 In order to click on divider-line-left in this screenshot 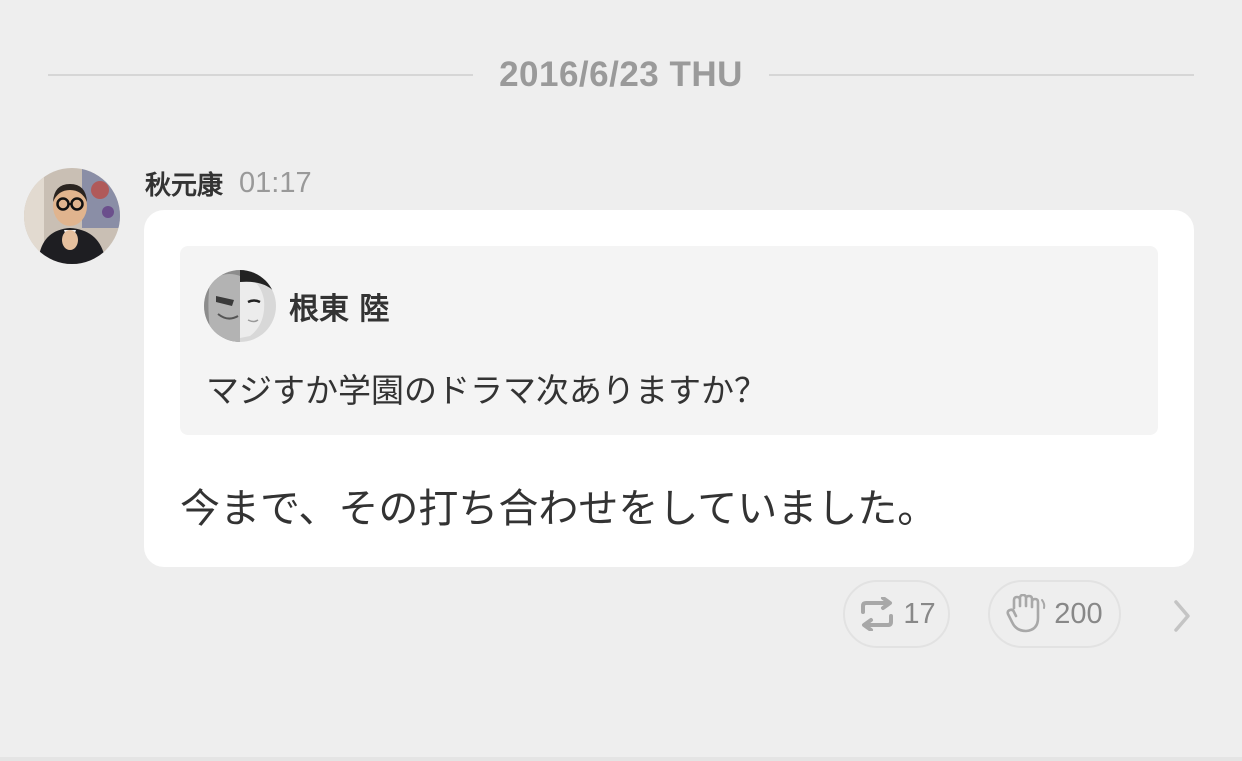, I will do `click(261, 75)`.